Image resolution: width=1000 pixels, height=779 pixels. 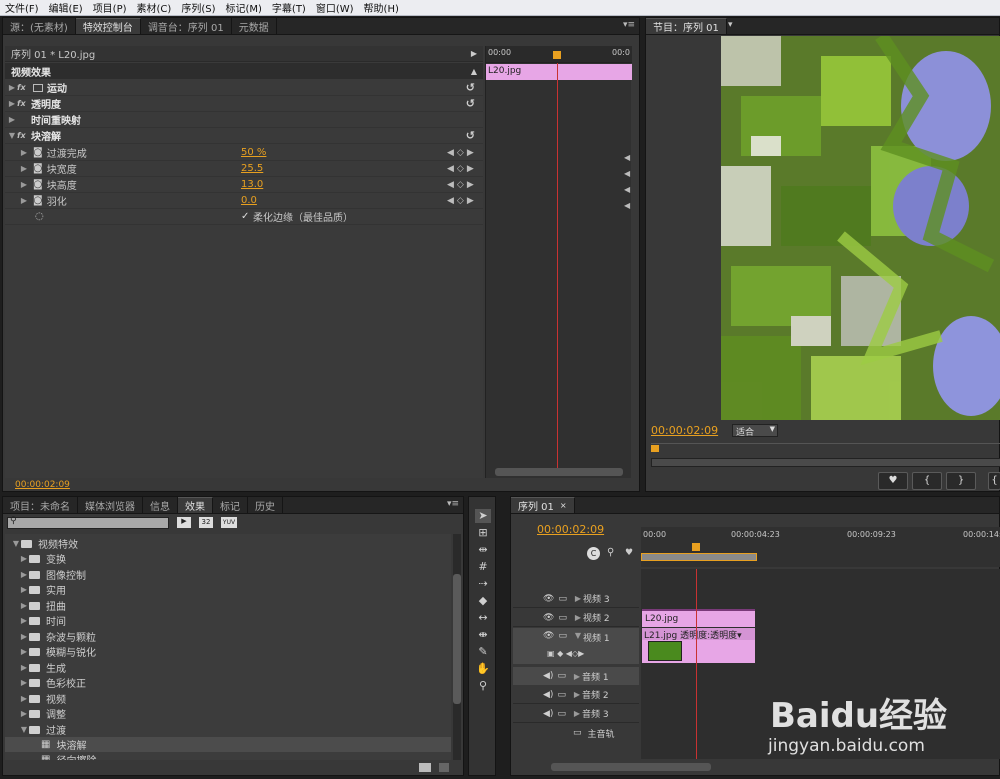 I want to click on timeline-scrollbar, so click(x=631, y=767).